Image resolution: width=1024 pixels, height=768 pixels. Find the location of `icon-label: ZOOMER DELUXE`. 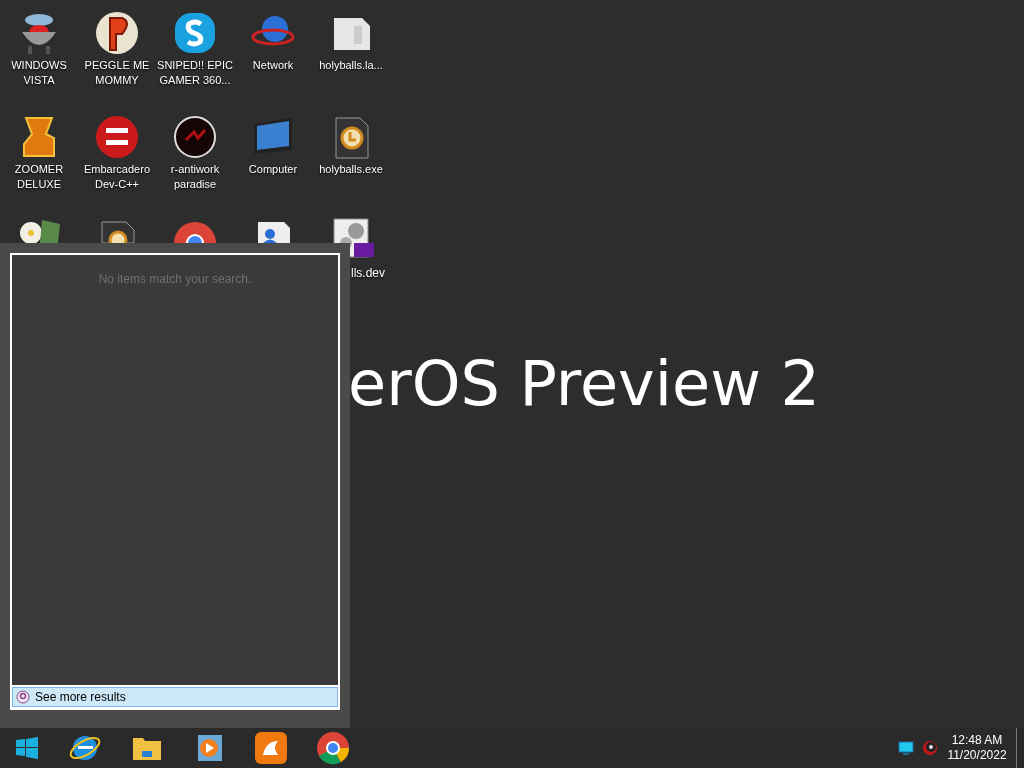

icon-label: ZOOMER DELUXE is located at coordinates (39, 177).